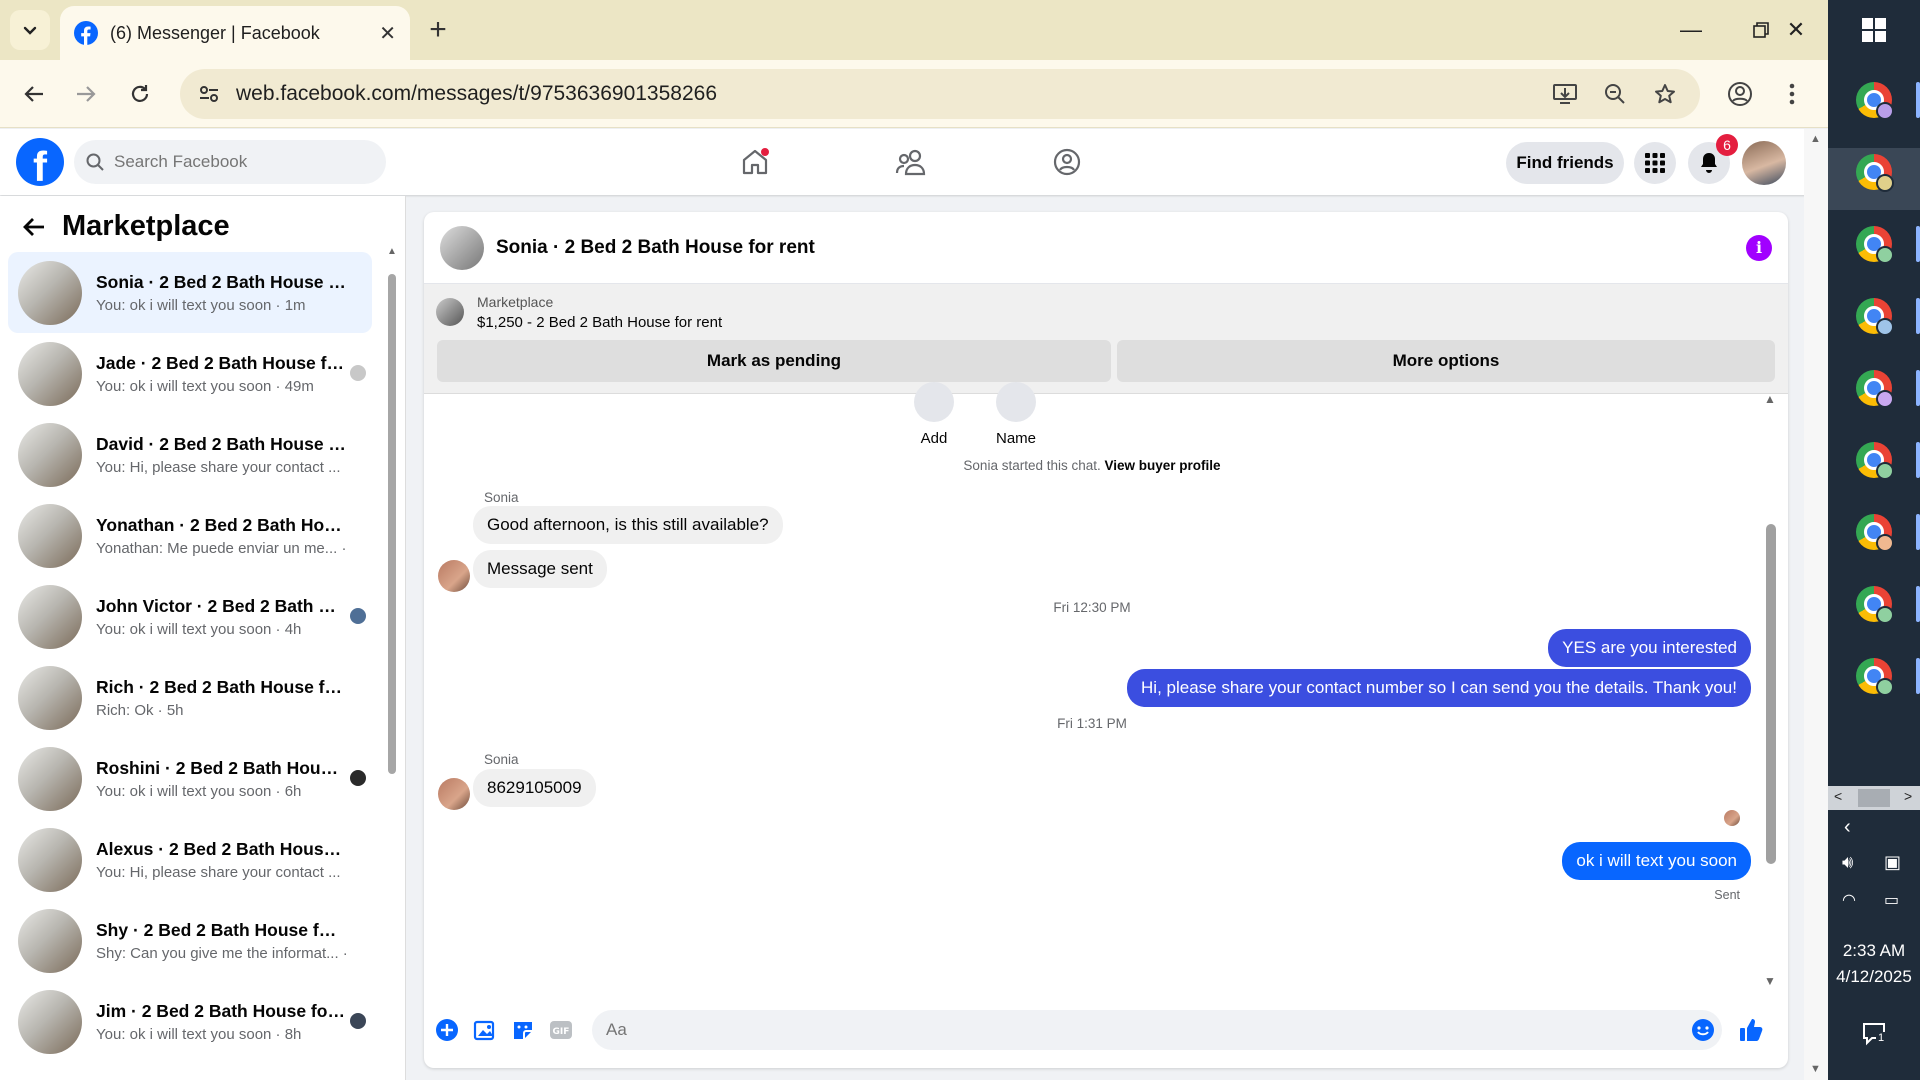 This screenshot has width=1920, height=1080. What do you see at coordinates (1446, 361) in the screenshot?
I see `more-options-button: More options` at bounding box center [1446, 361].